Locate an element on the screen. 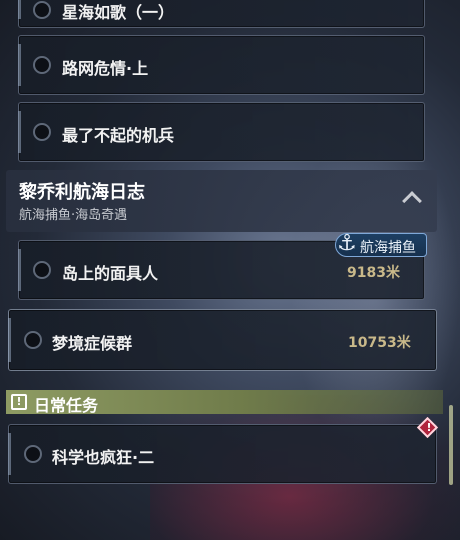  alert-mark: ! is located at coordinates (429, 427).